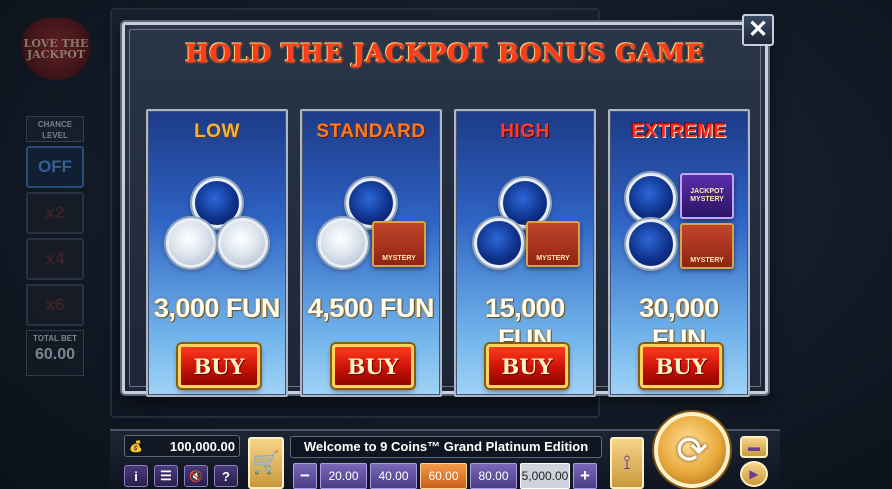  I want to click on bet-option-80: 80.00, so click(493, 476).